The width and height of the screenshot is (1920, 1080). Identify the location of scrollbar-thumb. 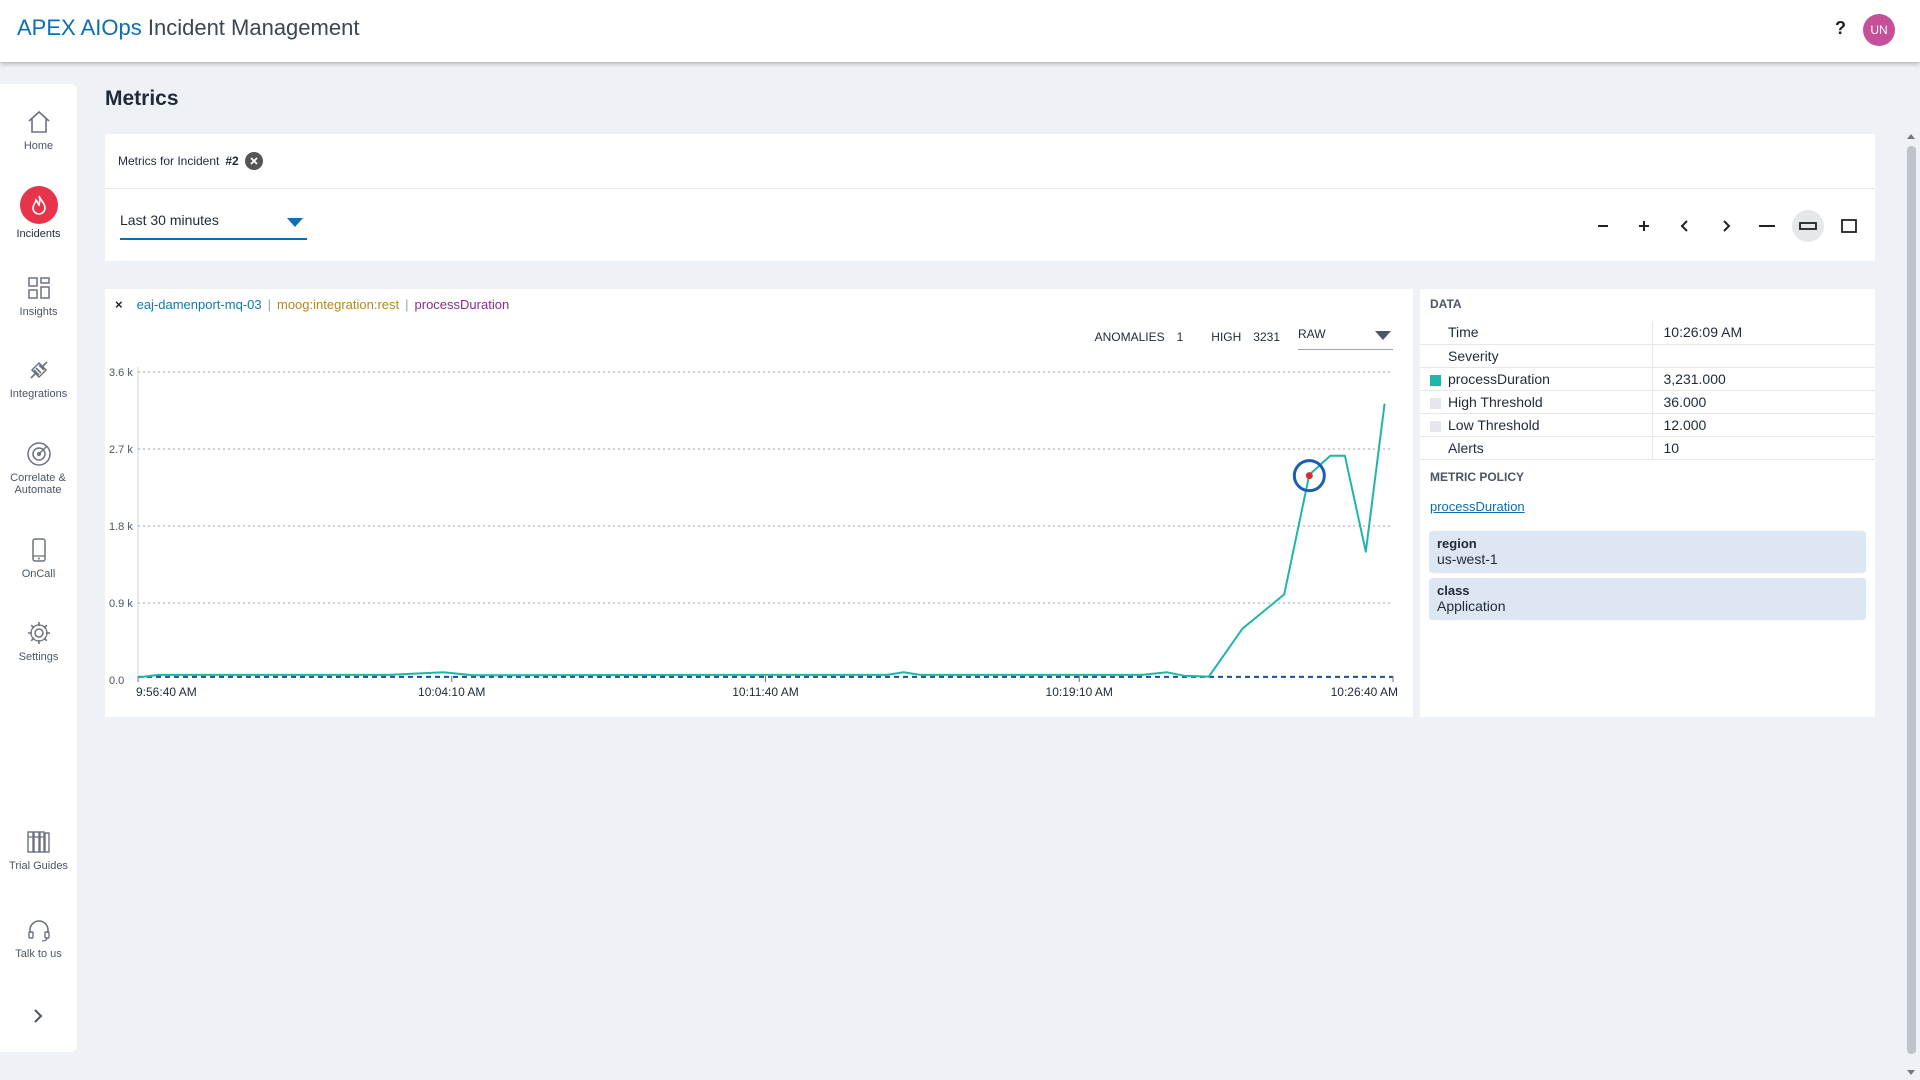
(1911, 600).